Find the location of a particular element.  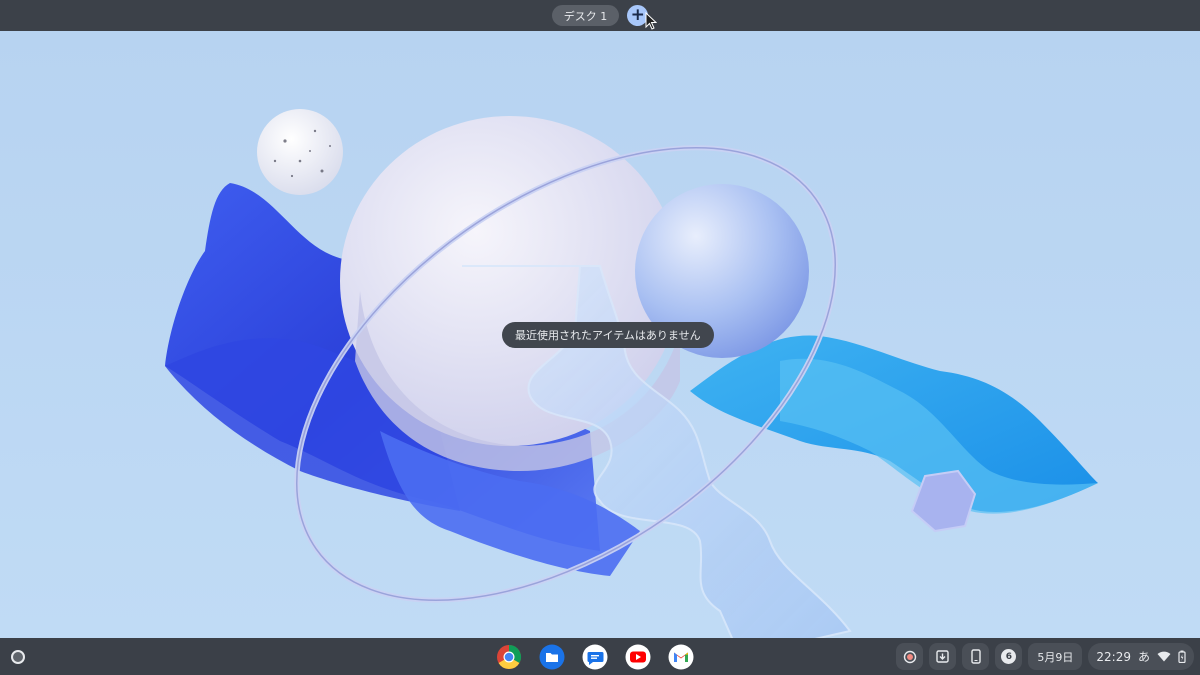

date-label: 5月9日 is located at coordinates (1055, 657).